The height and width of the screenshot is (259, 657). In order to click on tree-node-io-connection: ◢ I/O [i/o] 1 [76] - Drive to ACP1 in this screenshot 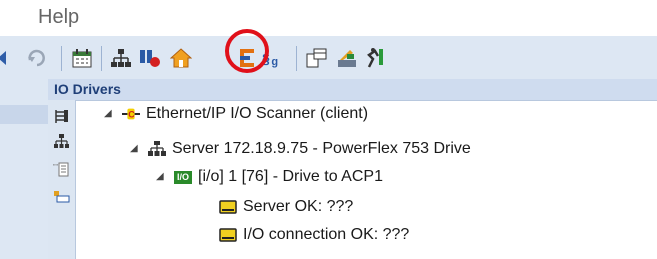, I will do `click(269, 177)`.